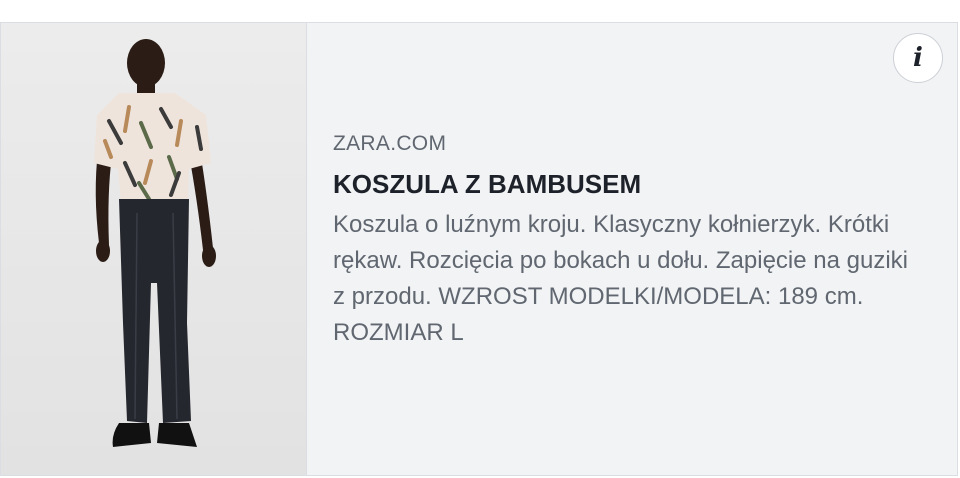 Image resolution: width=960 pixels, height=478 pixels. I want to click on info-button: i, so click(918, 58).